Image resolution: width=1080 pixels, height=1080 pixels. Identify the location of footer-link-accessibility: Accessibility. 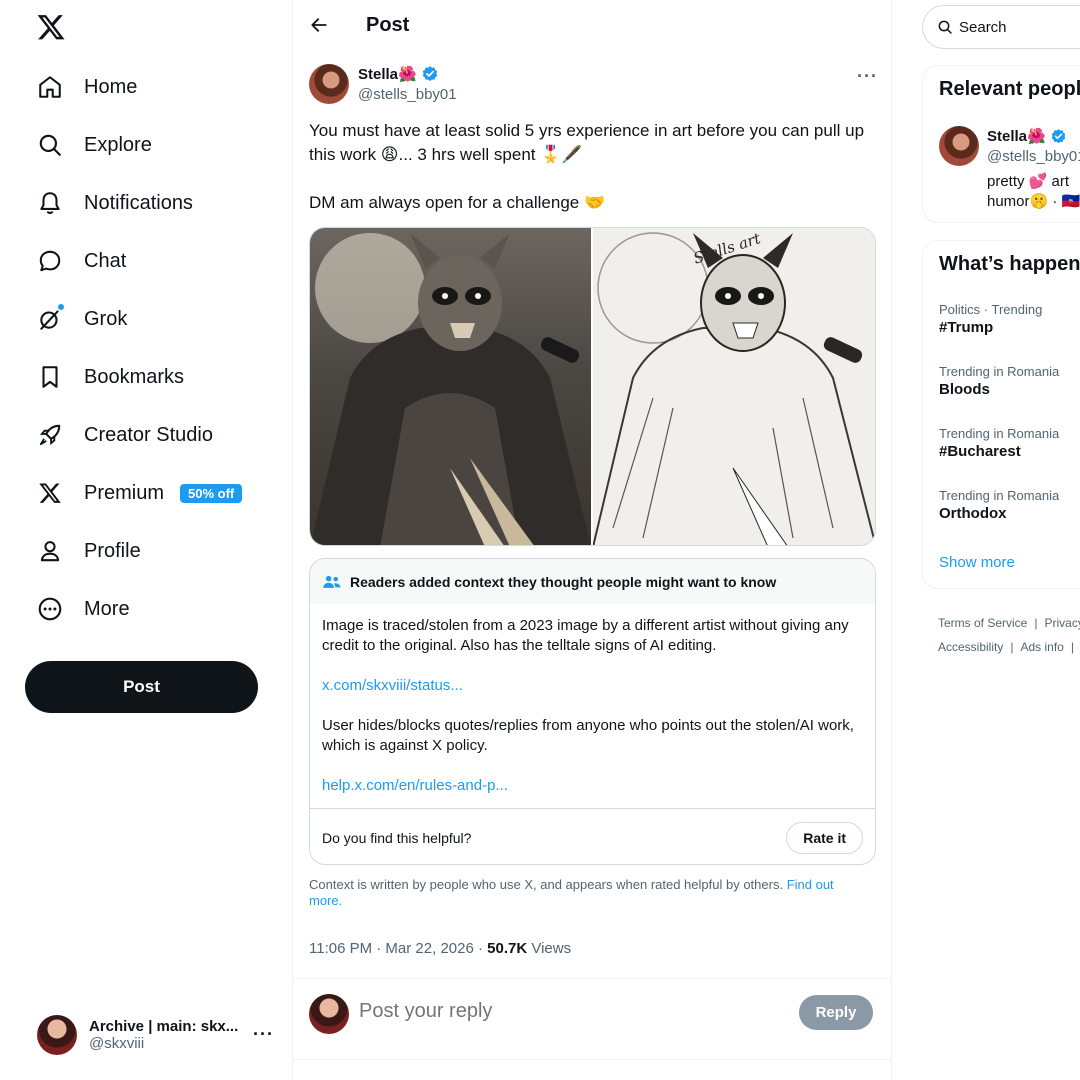
(970, 647).